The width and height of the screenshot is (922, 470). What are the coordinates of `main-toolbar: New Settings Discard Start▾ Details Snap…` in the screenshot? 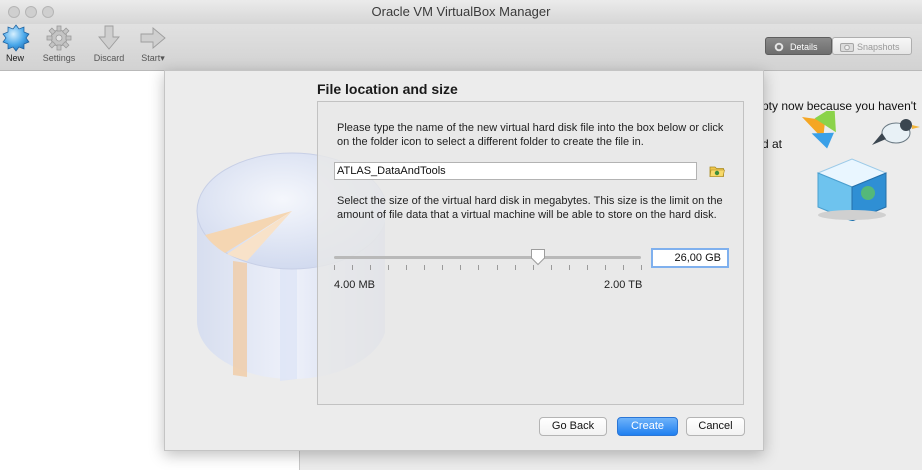 It's located at (461, 47).